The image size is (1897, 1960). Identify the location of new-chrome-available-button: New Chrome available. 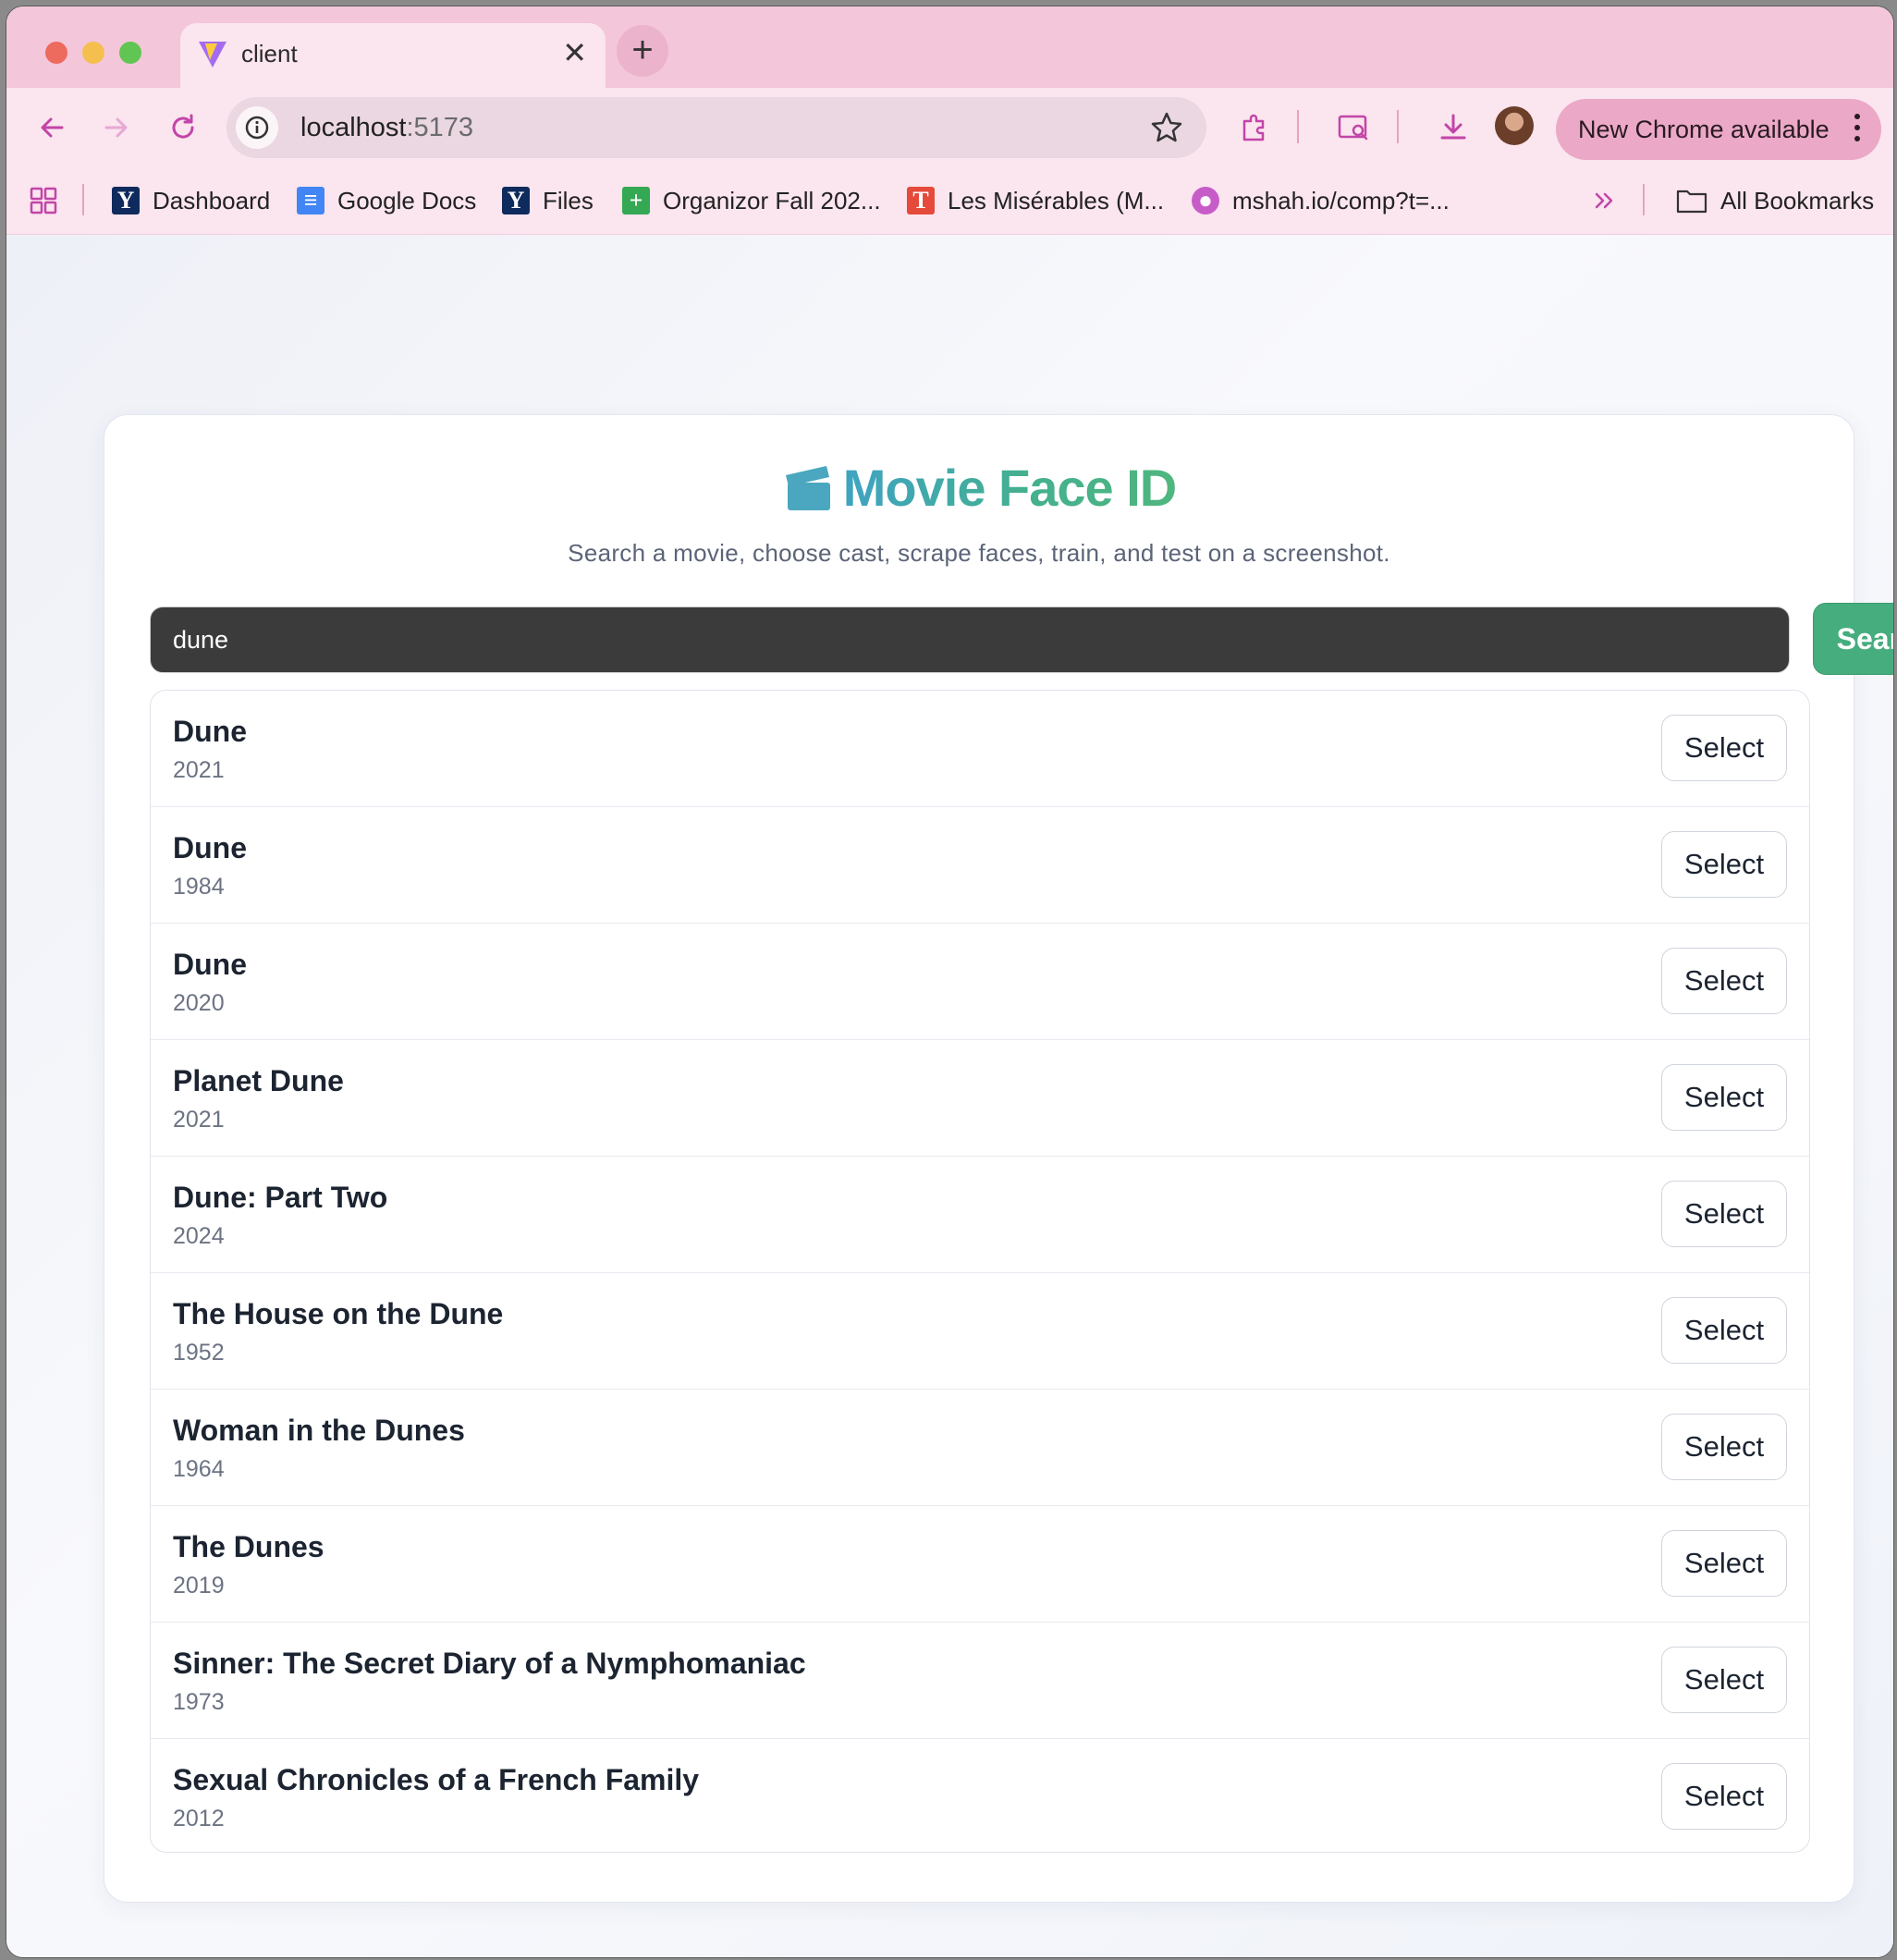
(1718, 129).